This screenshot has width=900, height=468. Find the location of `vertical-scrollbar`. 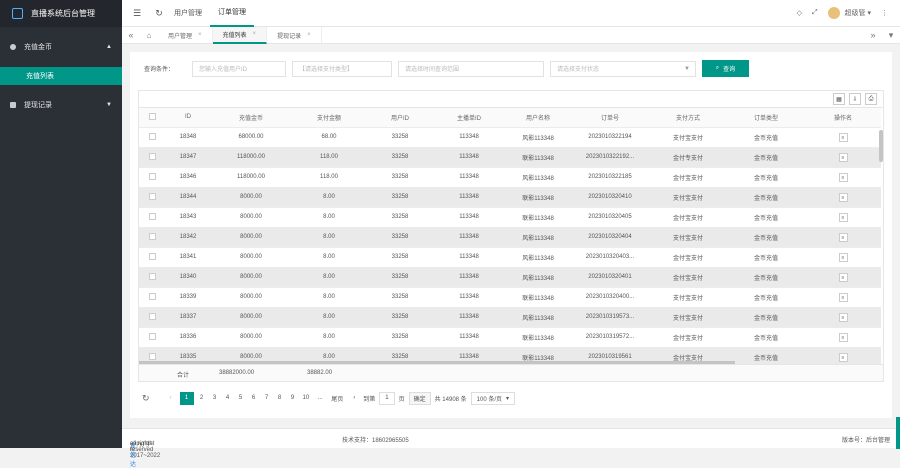

vertical-scrollbar is located at coordinates (881, 146).